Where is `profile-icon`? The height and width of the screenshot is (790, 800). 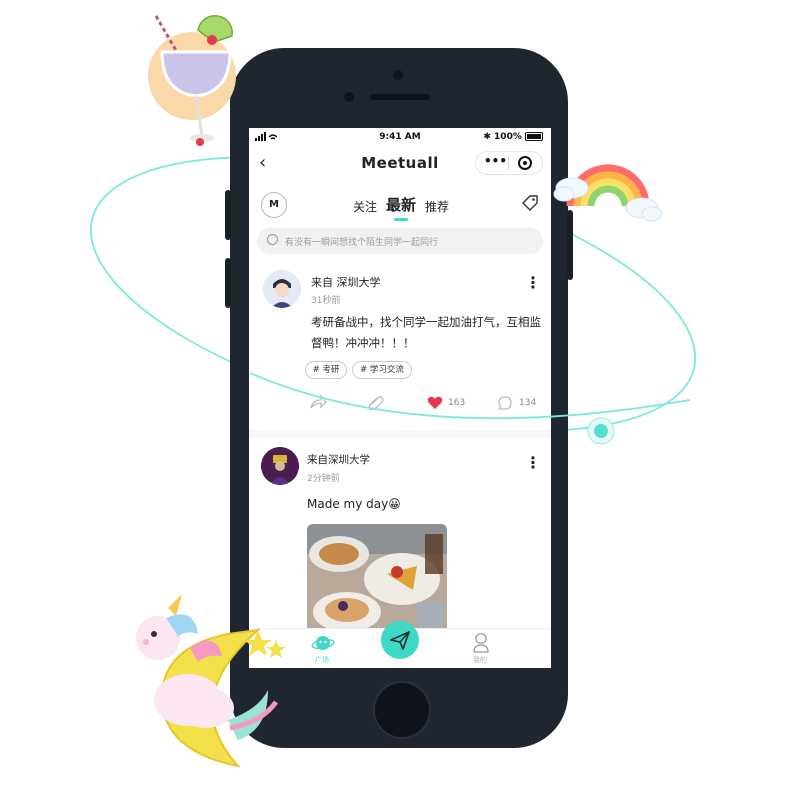 profile-icon is located at coordinates (481, 645).